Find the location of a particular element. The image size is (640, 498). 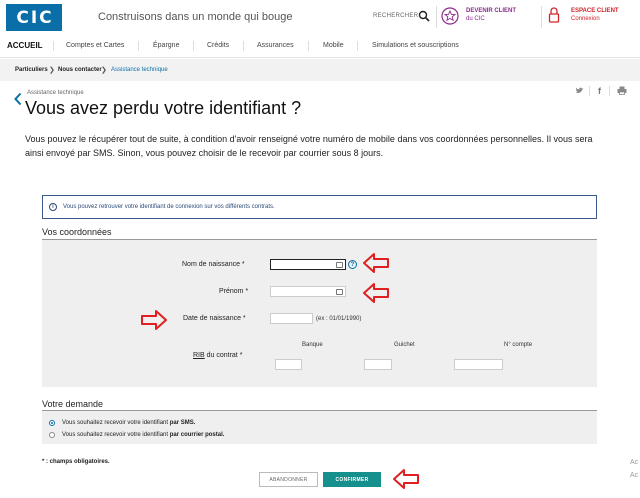

confirm-button: CONFIRMER is located at coordinates (352, 479).